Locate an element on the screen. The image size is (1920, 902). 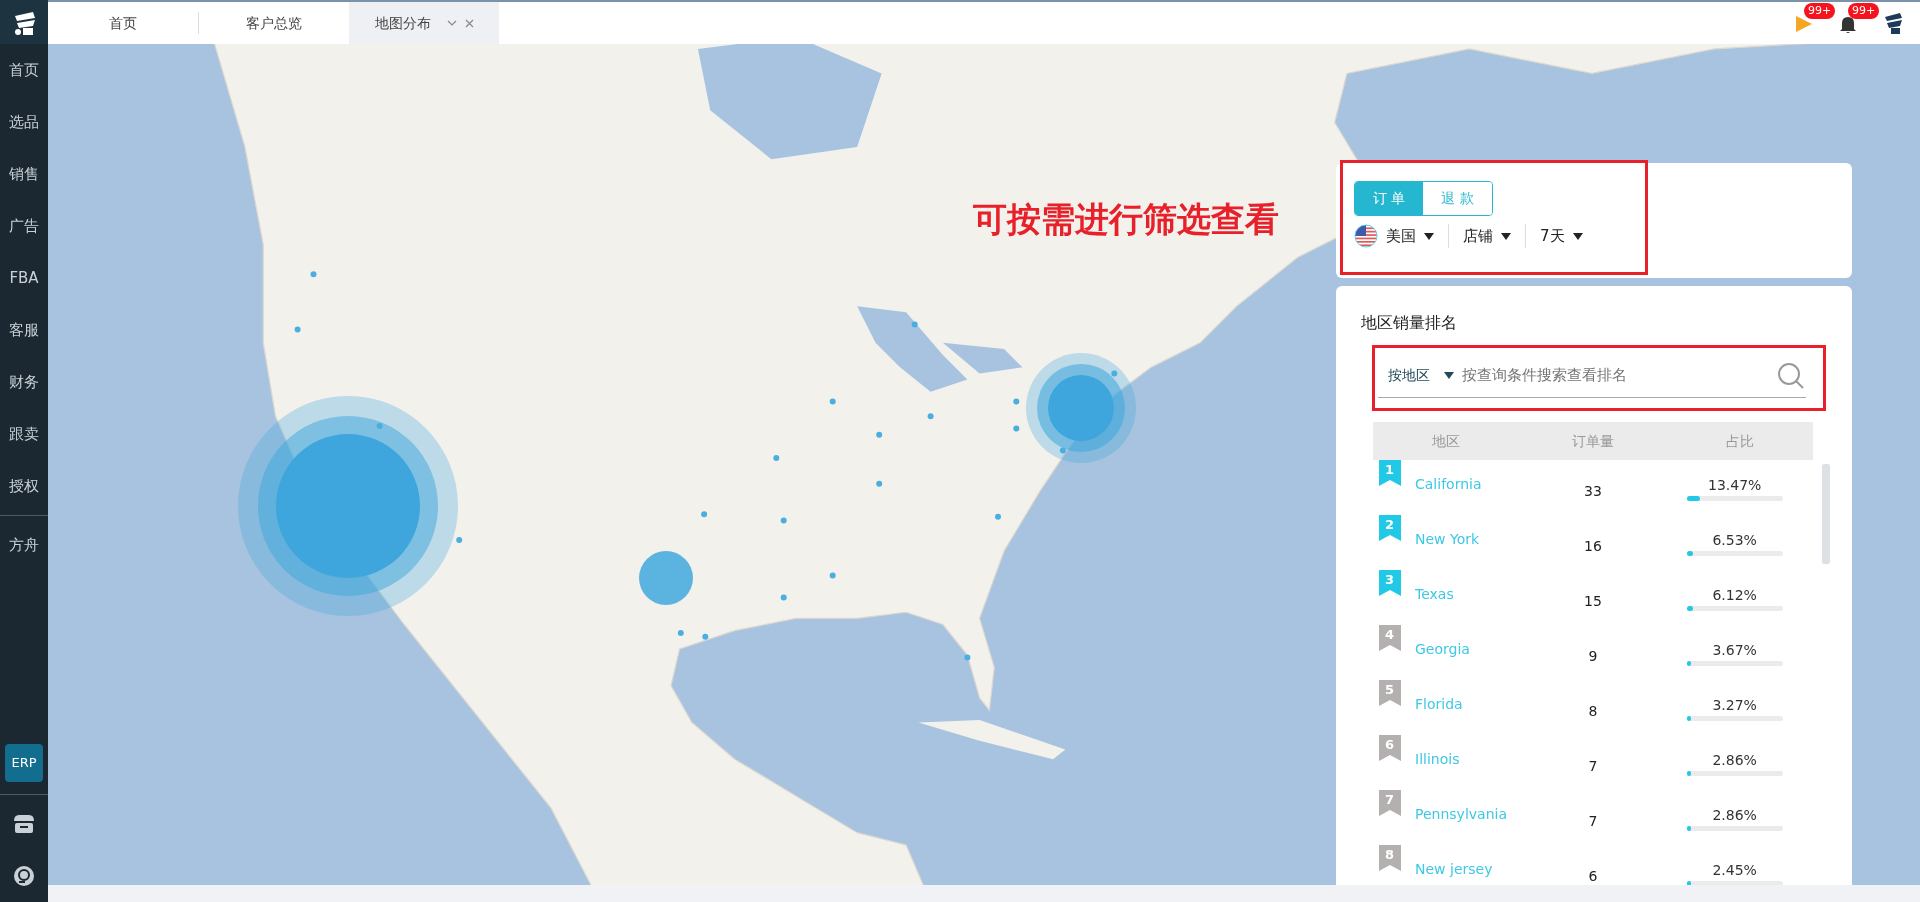
share-percent: 3.67% is located at coordinates (1734, 650).